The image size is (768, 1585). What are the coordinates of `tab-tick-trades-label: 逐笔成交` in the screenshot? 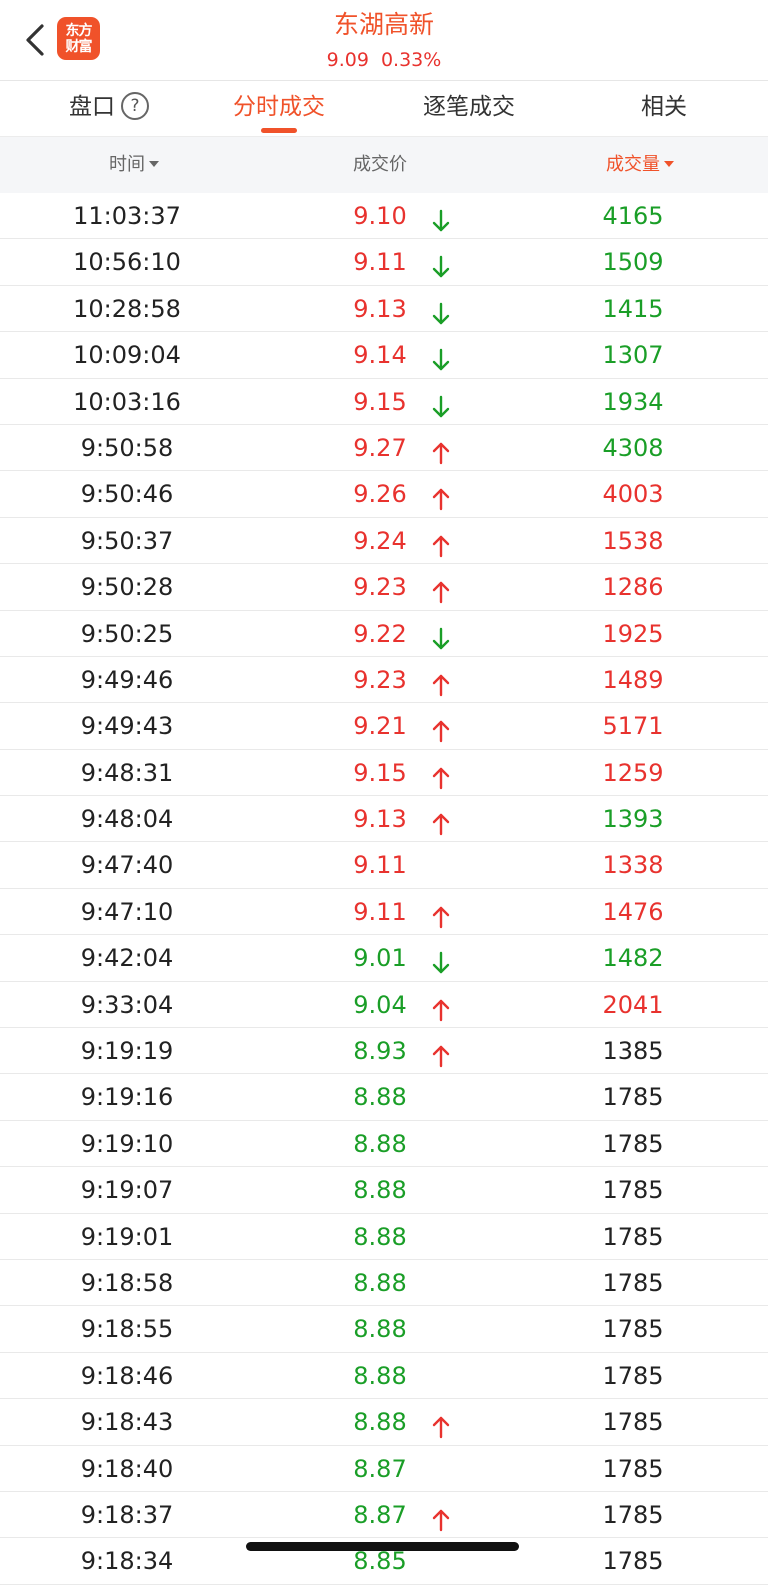 It's located at (469, 107).